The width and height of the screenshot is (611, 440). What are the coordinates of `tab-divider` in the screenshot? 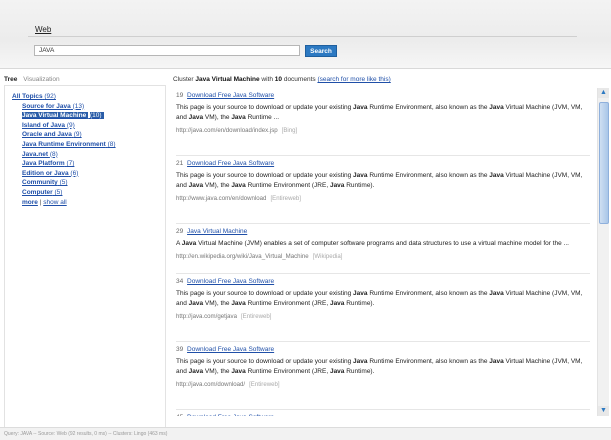 It's located at (302, 36).